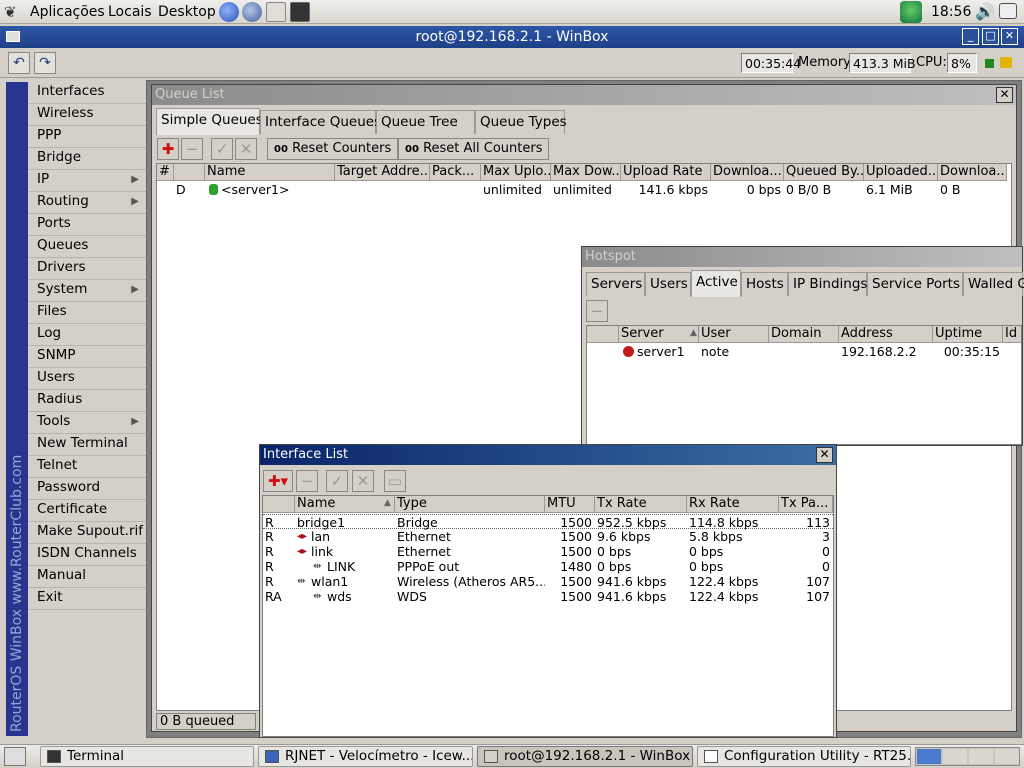  Describe the element at coordinates (512, 37) in the screenshot. I see `window-titlebar: root@192.168.2.1 - WinBox _ □ ✕` at that location.